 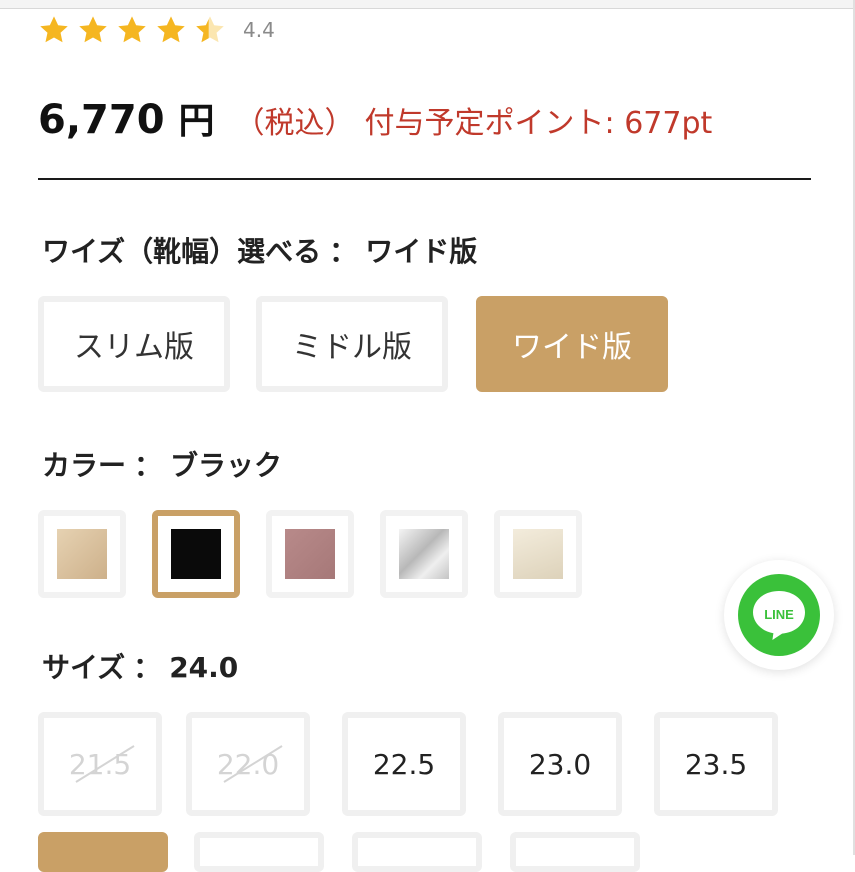 I want to click on ivory-swatch, so click(x=538, y=554).